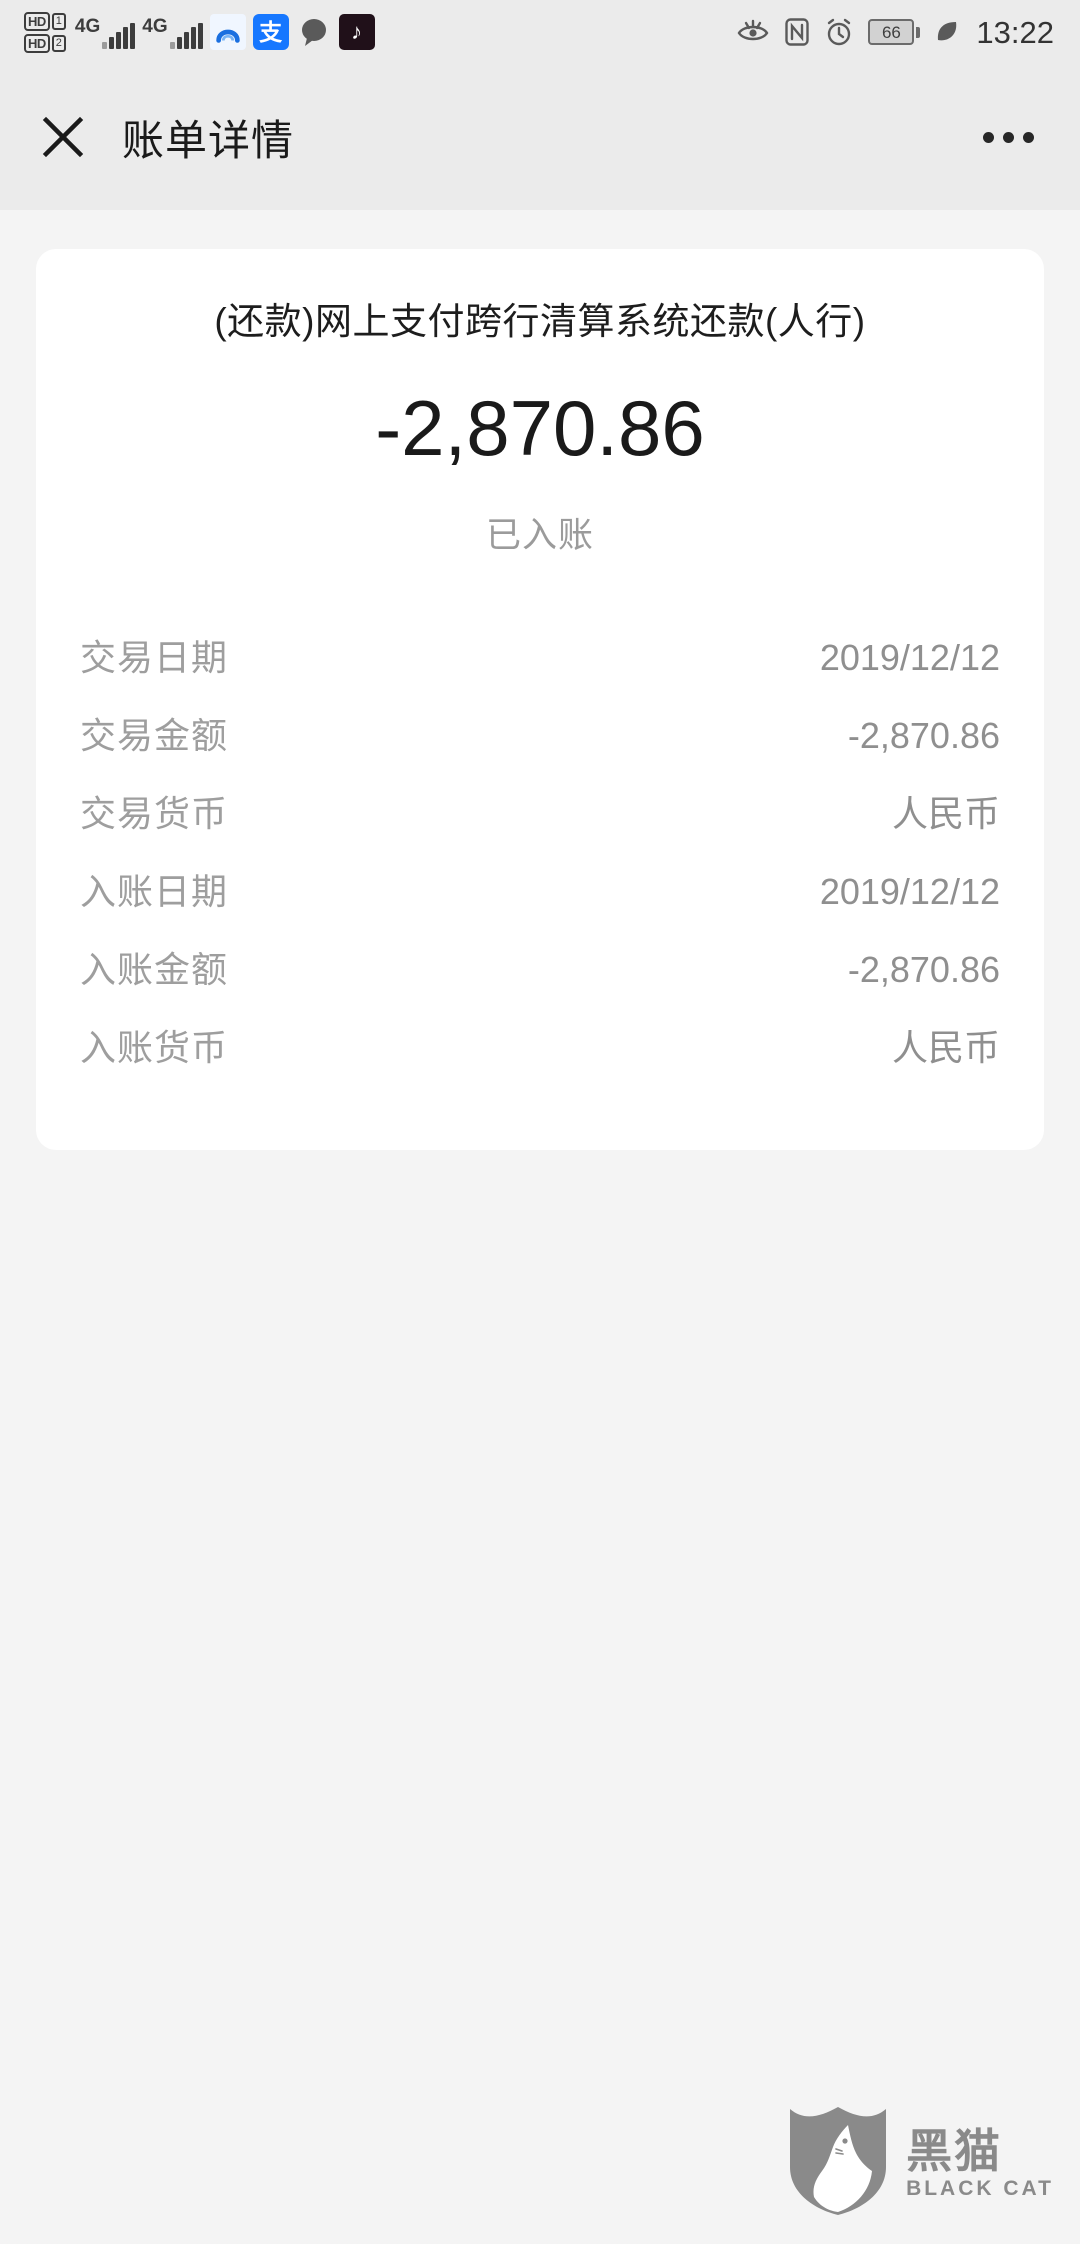  What do you see at coordinates (540, 32) in the screenshot?
I see `status-bar: HD 1 HD 2 4G 4G 支 ♪ 66 13:22` at bounding box center [540, 32].